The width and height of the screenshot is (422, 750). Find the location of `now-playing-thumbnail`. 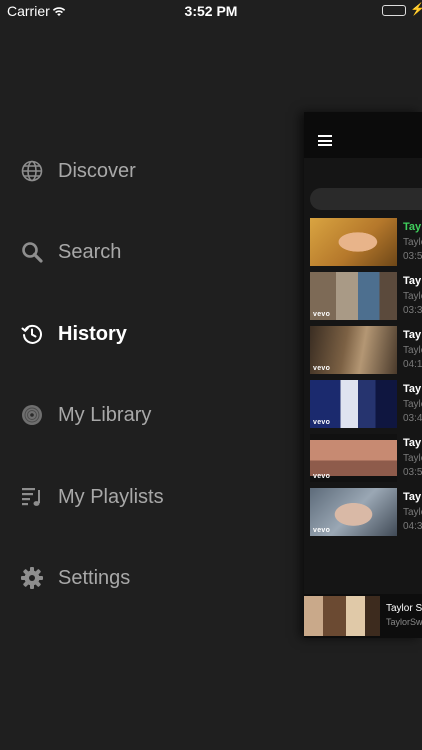

now-playing-thumbnail is located at coordinates (342, 616).